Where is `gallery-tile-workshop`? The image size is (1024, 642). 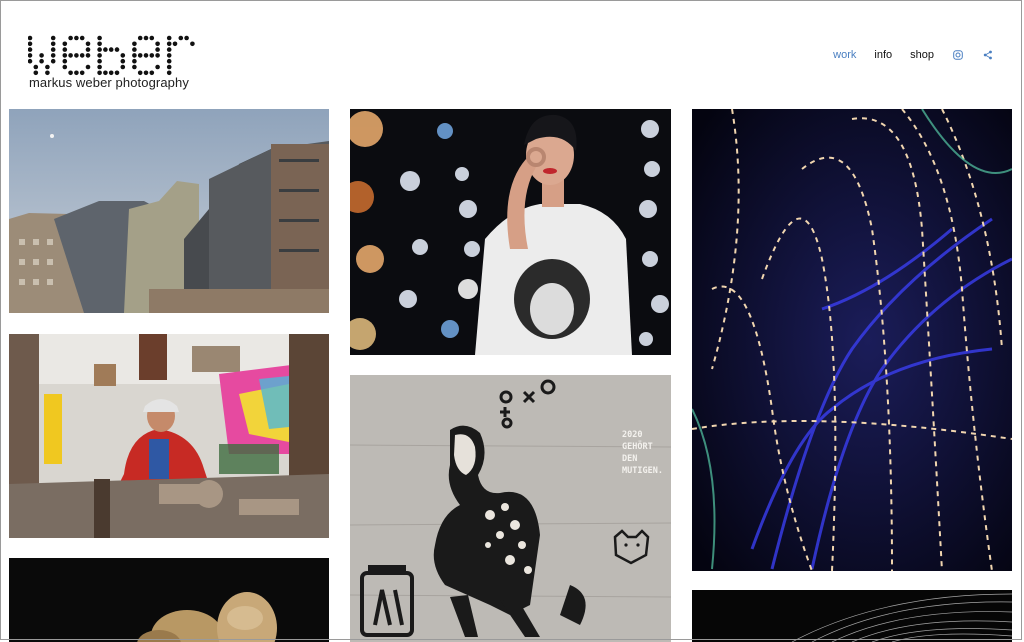 gallery-tile-workshop is located at coordinates (169, 436).